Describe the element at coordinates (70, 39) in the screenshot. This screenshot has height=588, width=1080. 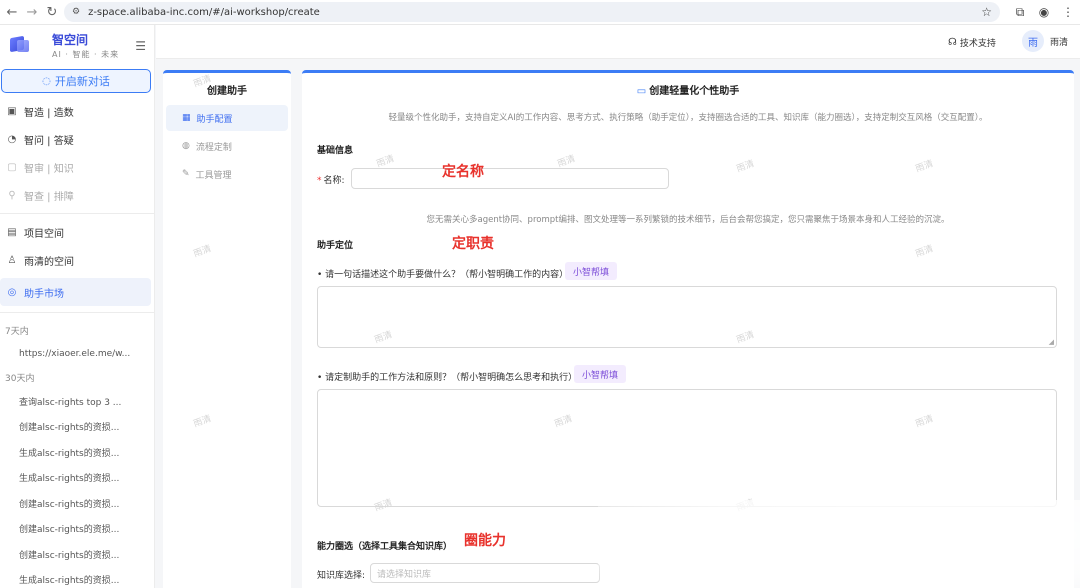
I see `app-title: 智空间` at that location.